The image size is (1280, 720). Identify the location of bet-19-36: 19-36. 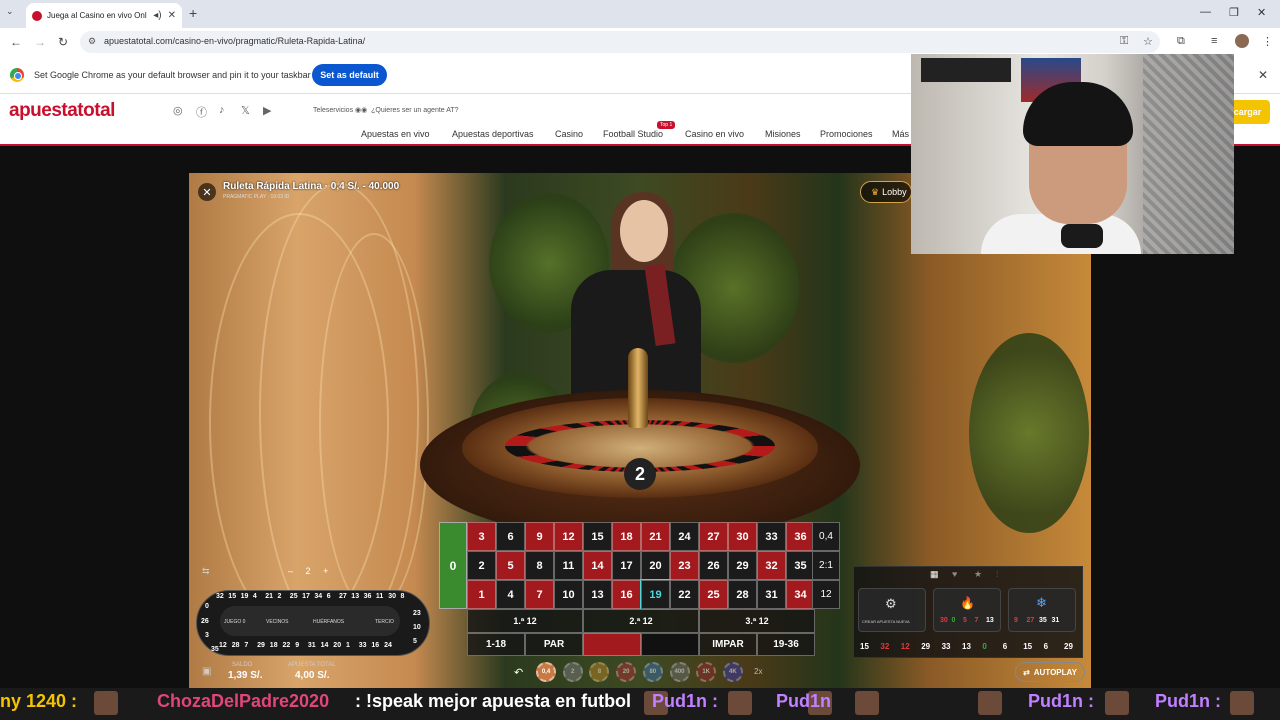
(786, 644).